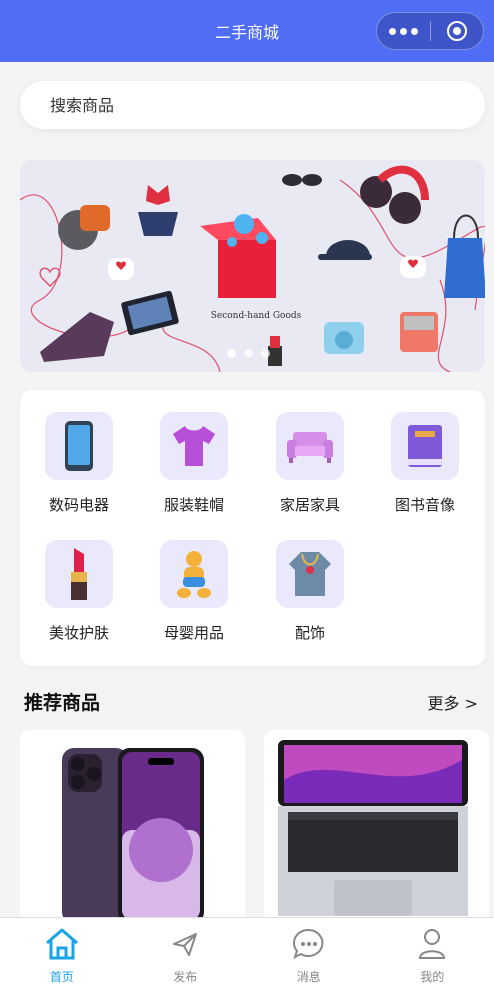 This screenshot has width=494, height=991. Describe the element at coordinates (425, 446) in the screenshot. I see `book-icon` at that location.